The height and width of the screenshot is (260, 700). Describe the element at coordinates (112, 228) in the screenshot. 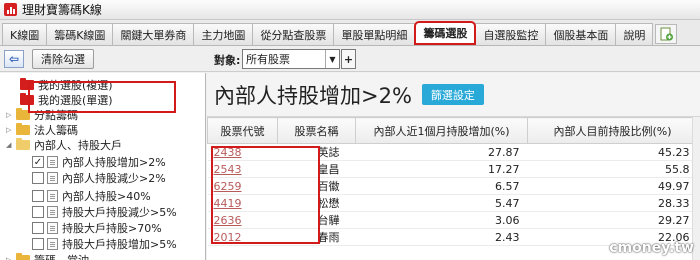

I see `tree-item-label: 持股大戶持股>70%` at that location.